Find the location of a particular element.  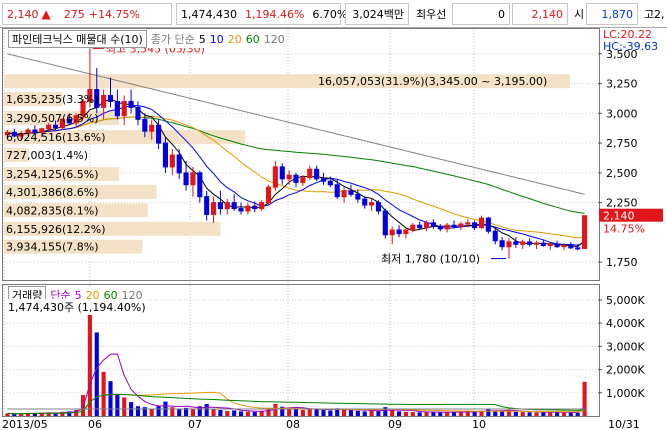

price-tick-label: 3,000 is located at coordinates (622, 113).